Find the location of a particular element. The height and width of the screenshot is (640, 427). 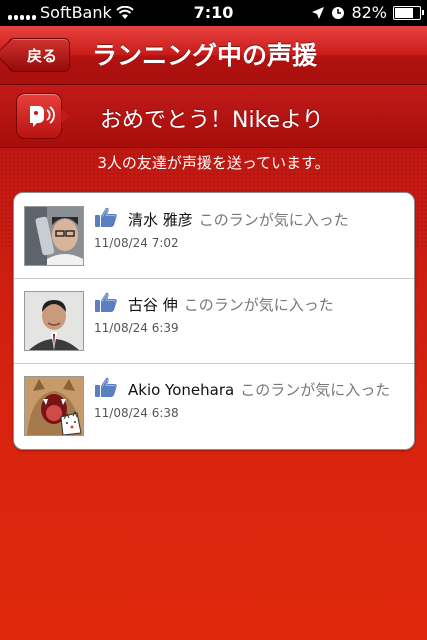

cheer-sender: Akio Yonehara このランが気に入った is located at coordinates (259, 389).